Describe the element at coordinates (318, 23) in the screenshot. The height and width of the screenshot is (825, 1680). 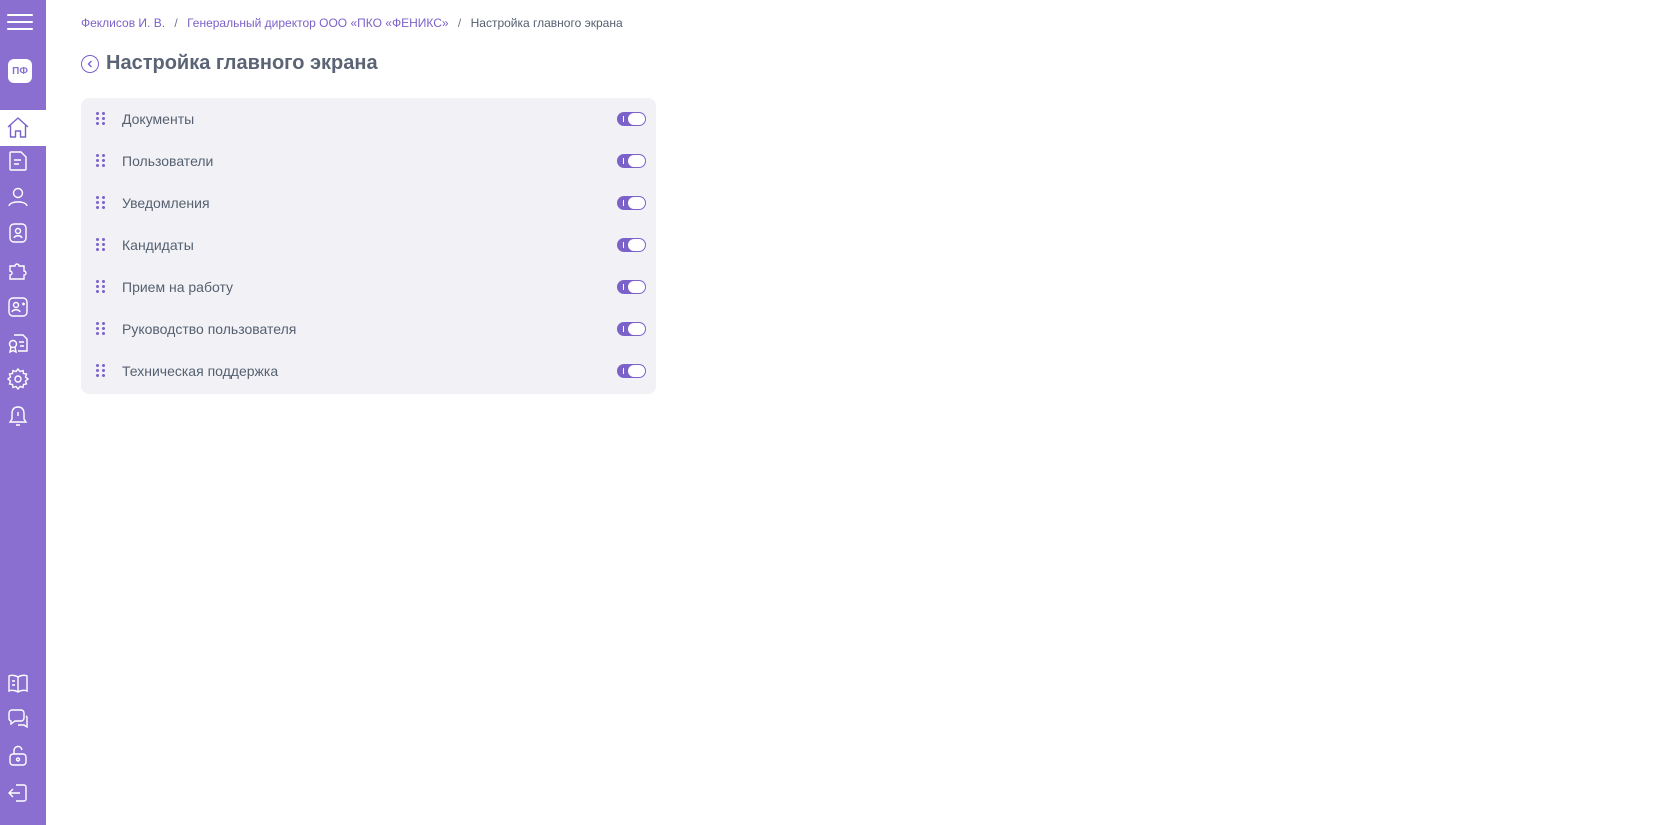
I see `breadcrumb-link-position: Генеральный директор ООО «ПКО «ФЕНИКС»` at that location.